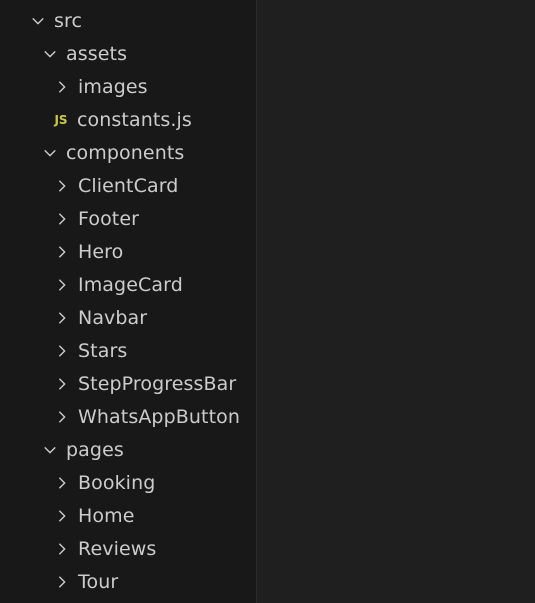  Describe the element at coordinates (128, 581) in the screenshot. I see `tree-folder-tour: Tour` at that location.